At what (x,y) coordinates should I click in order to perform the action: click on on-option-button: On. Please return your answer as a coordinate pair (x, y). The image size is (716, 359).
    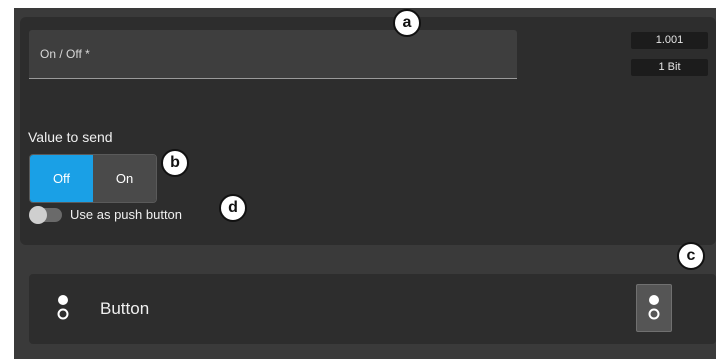
    Looking at the image, I should click on (124, 178).